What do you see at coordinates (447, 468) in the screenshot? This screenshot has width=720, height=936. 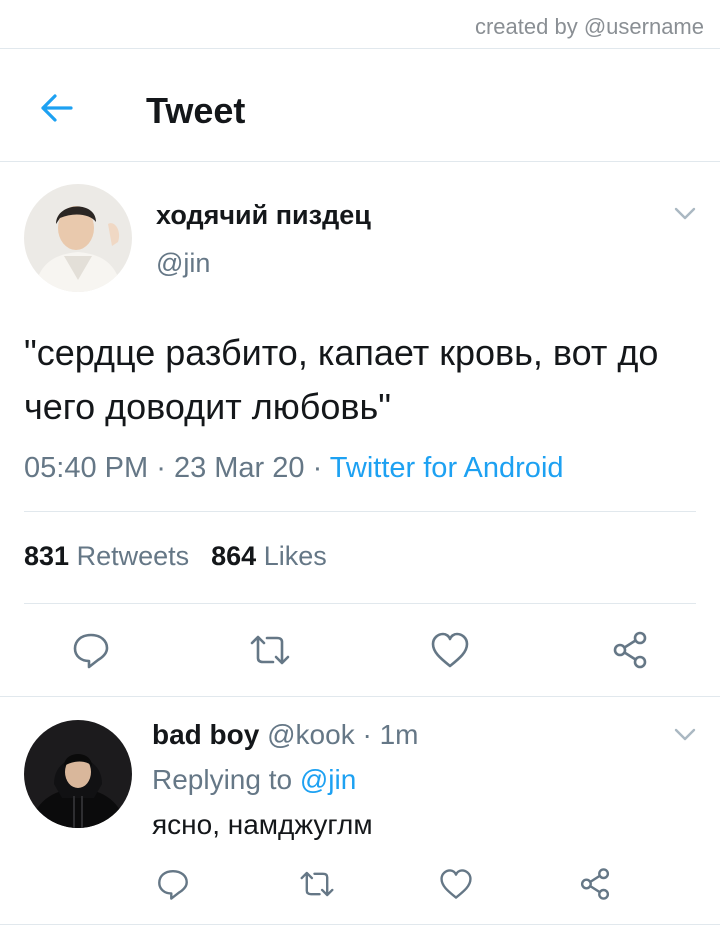 I see `tweet-source-link: Twitter for Android` at bounding box center [447, 468].